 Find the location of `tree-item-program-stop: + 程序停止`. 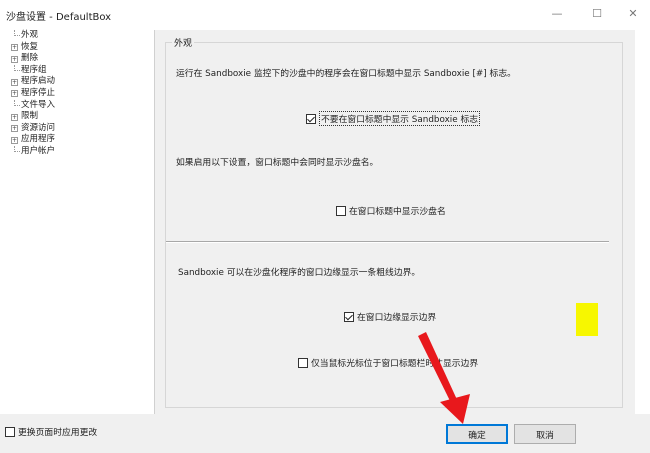

tree-item-program-stop: + 程序停止 is located at coordinates (78, 94).